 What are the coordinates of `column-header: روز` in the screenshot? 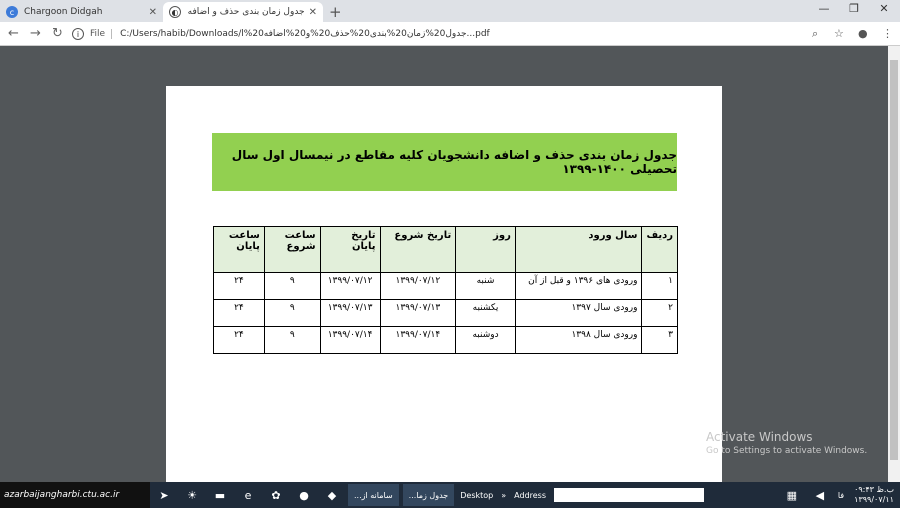 It's located at (485, 249).